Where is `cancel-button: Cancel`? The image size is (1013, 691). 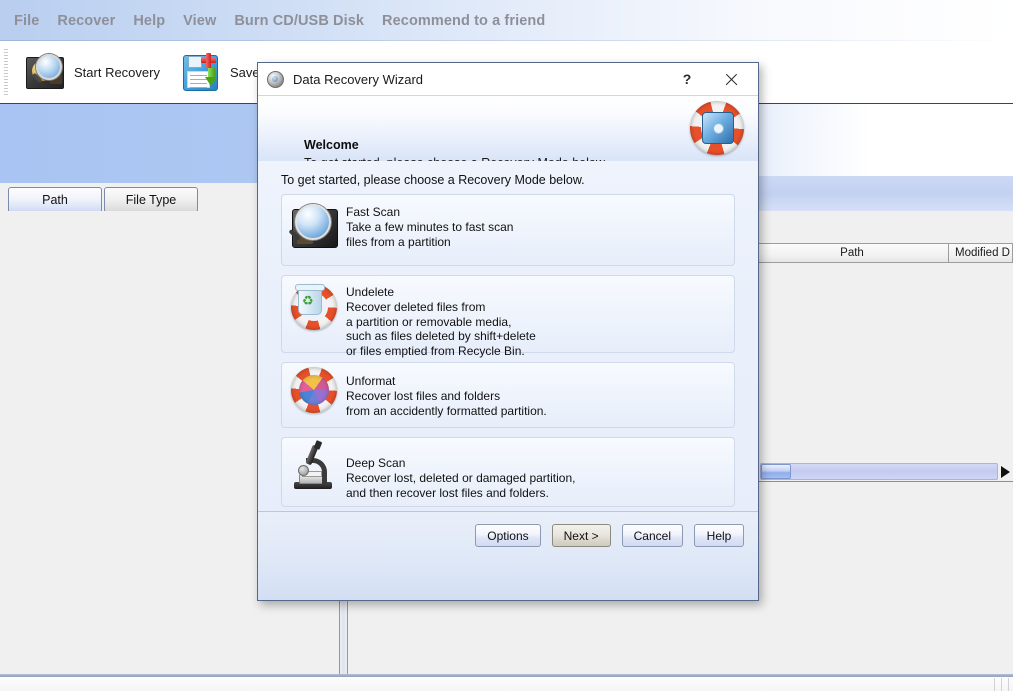
cancel-button: Cancel is located at coordinates (652, 535).